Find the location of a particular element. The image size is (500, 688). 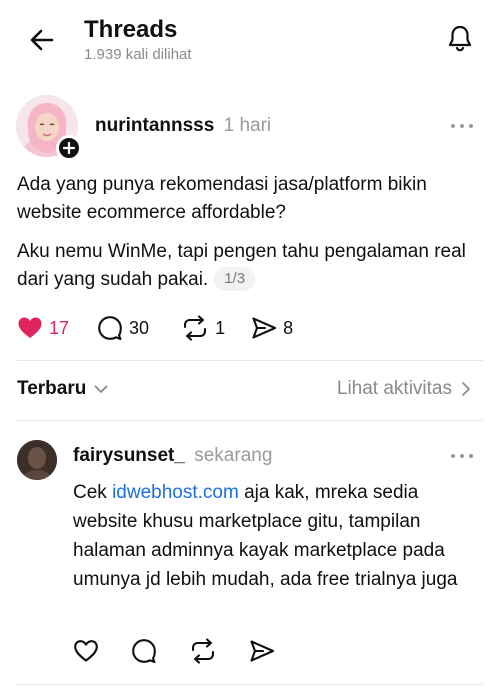

reply-like-button is located at coordinates (86, 651).